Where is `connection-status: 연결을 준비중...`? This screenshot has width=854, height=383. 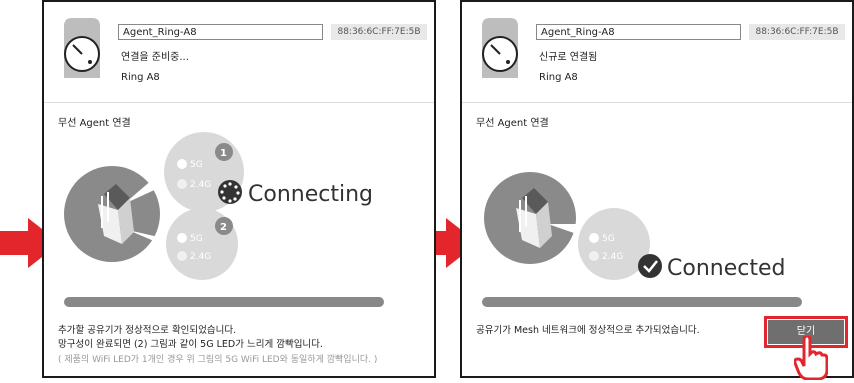 connection-status: 연결을 준비중... is located at coordinates (155, 57).